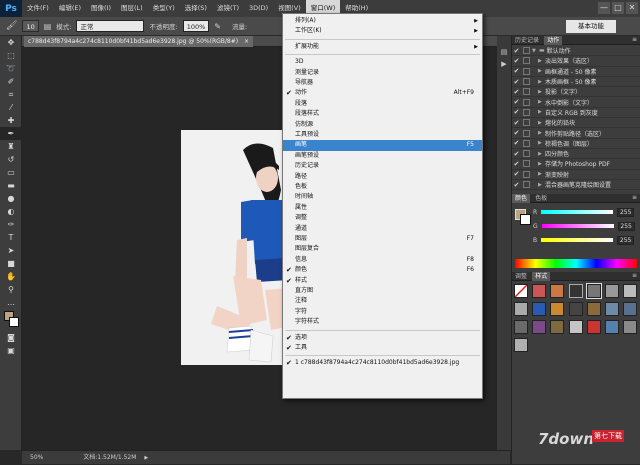 The width and height of the screenshot is (640, 465). I want to click on window-menu-item: 字符, so click(382, 312).